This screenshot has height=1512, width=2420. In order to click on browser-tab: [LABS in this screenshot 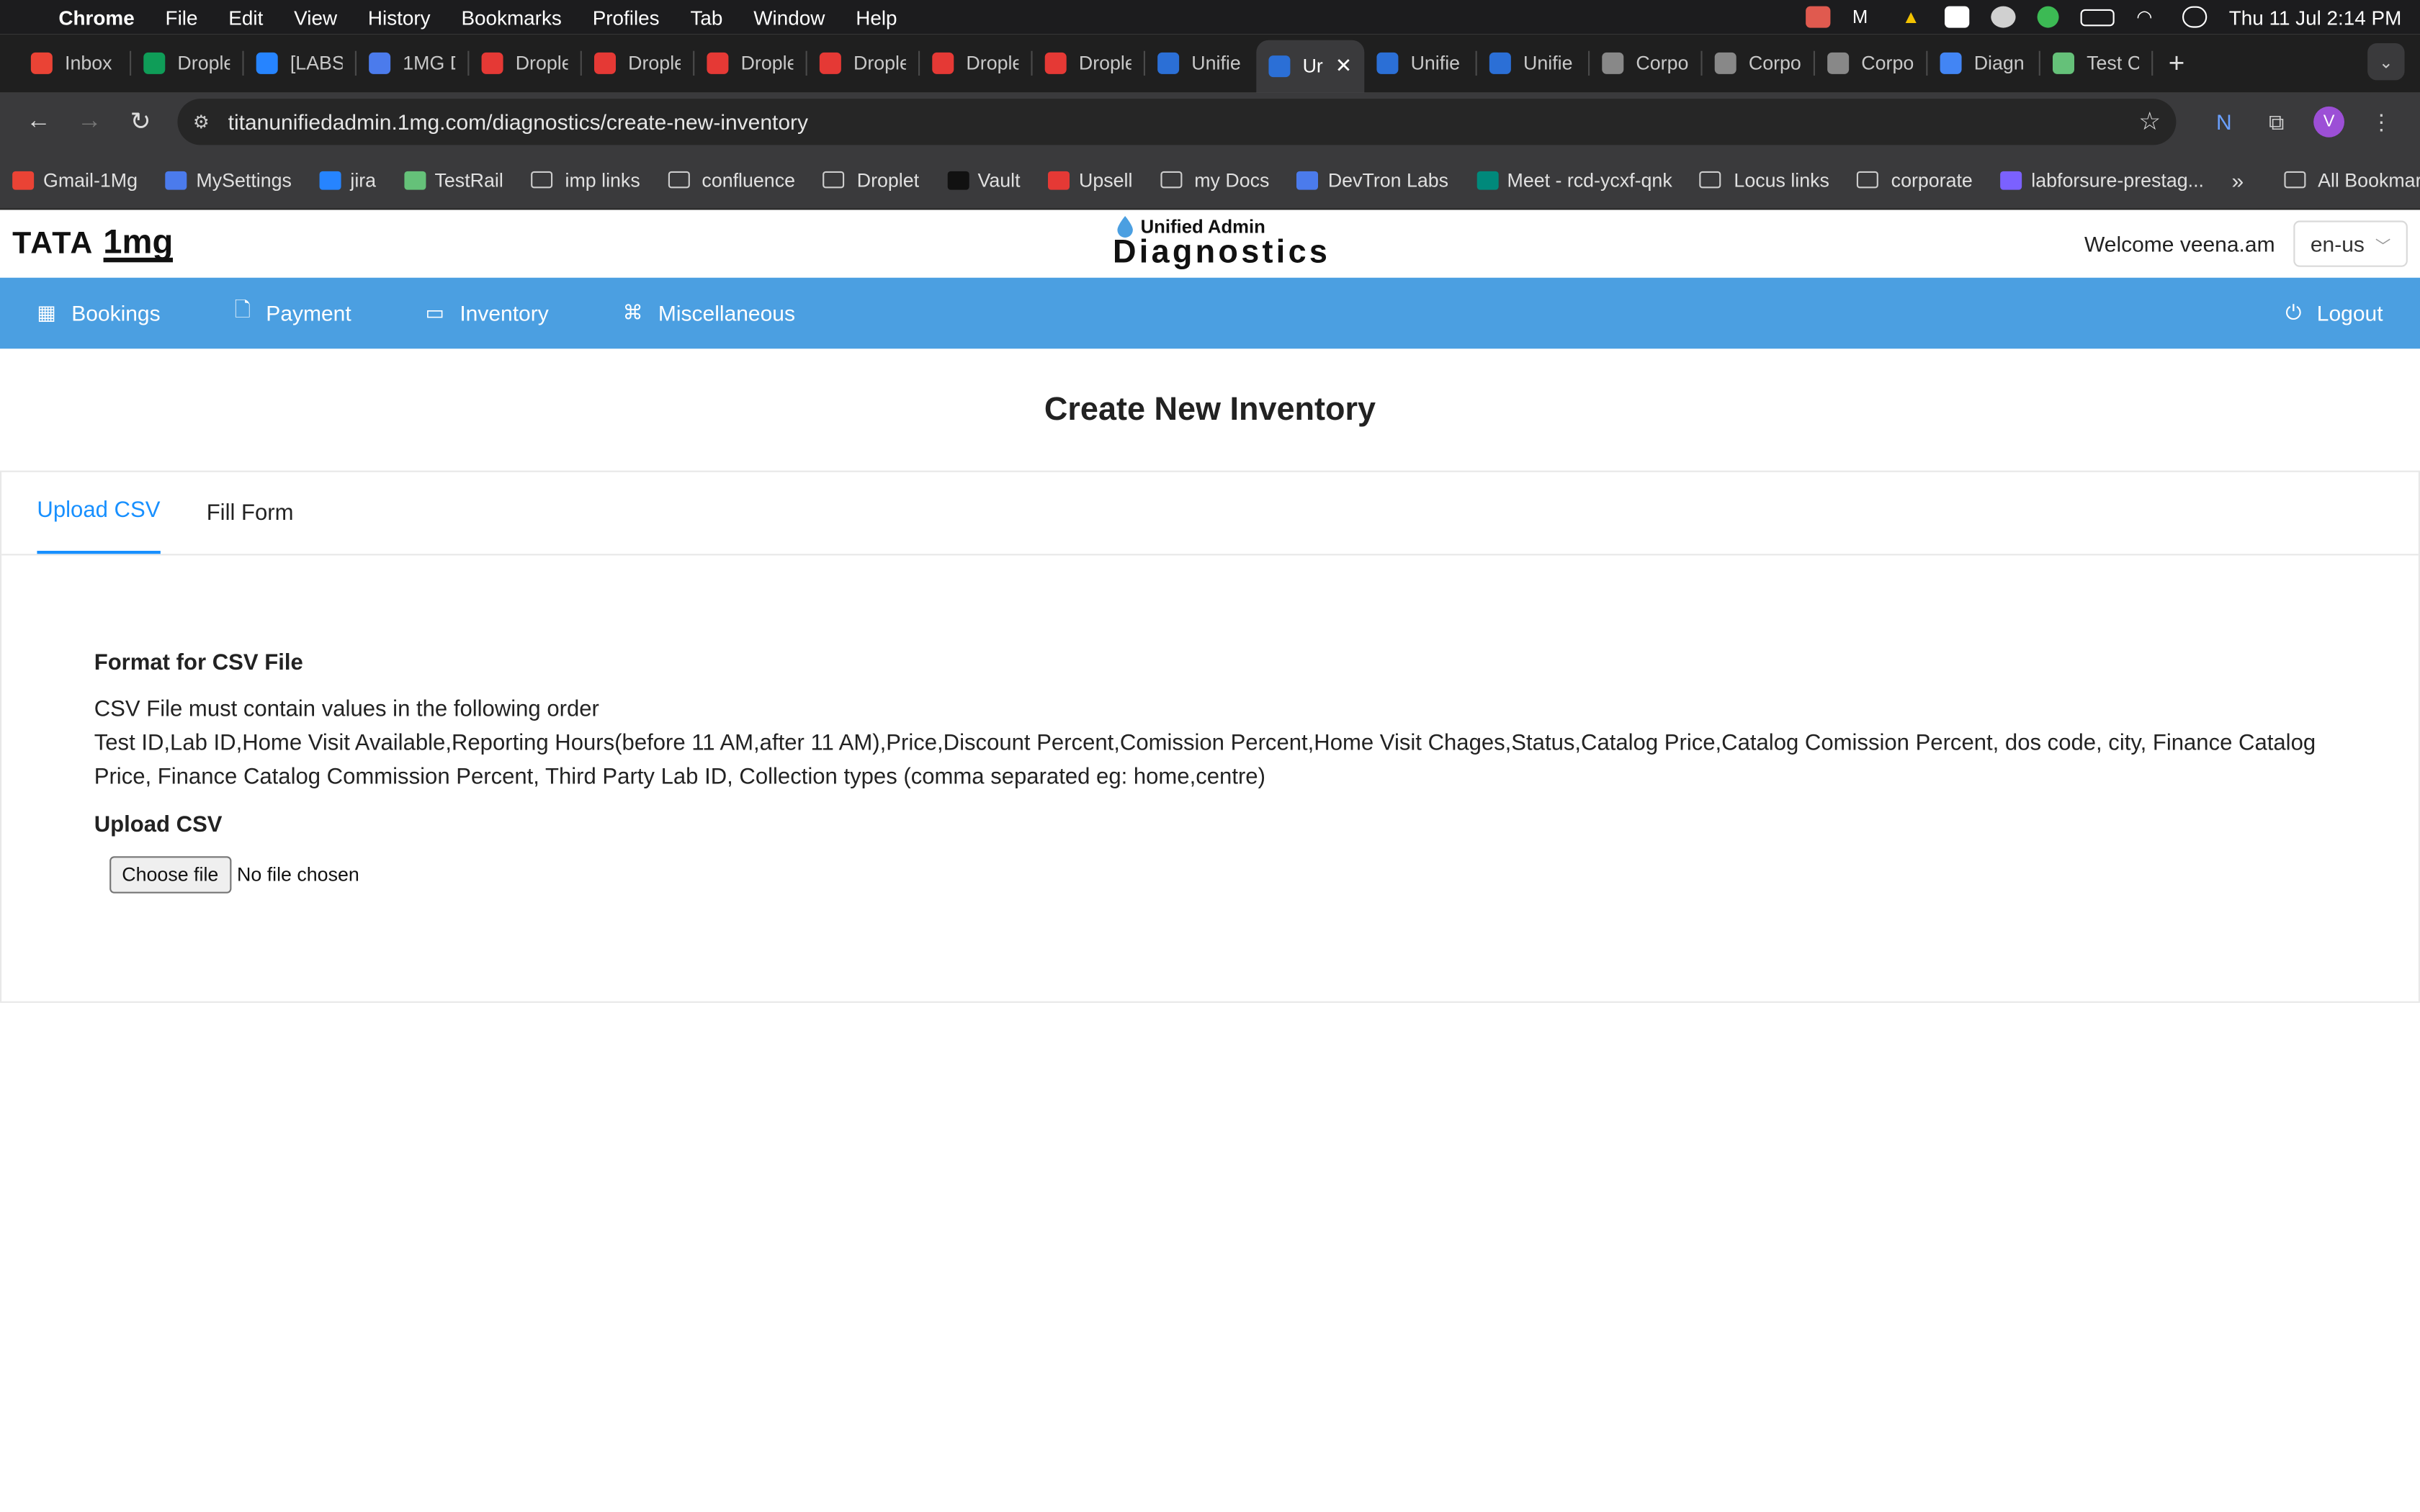, I will do `click(299, 63)`.